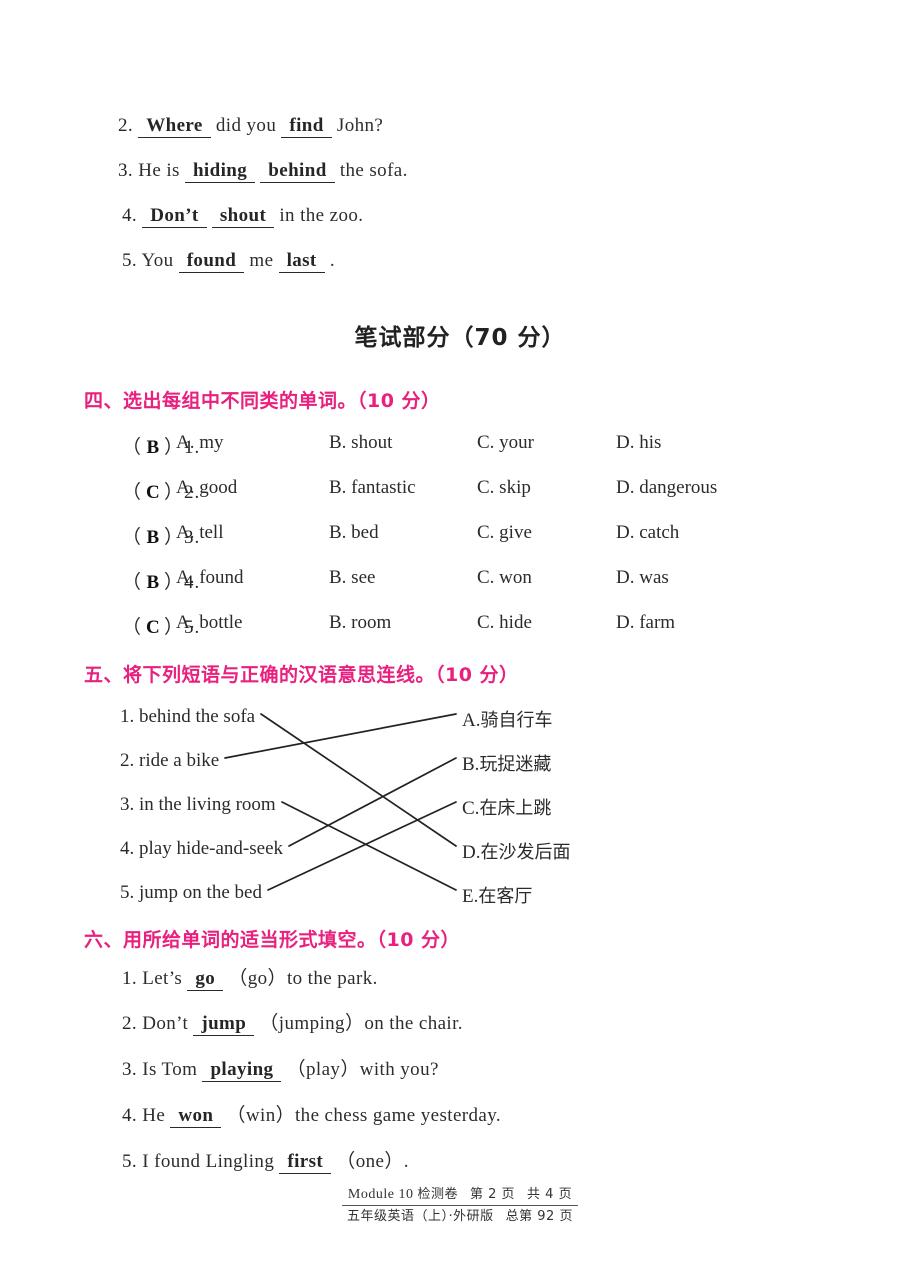  Describe the element at coordinates (242, 1070) in the screenshot. I see `answer-blank: playing` at that location.